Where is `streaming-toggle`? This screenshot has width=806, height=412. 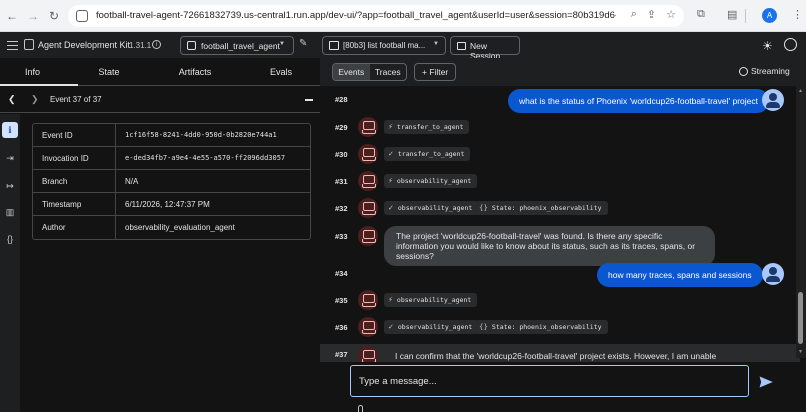
streaming-toggle is located at coordinates (743, 71).